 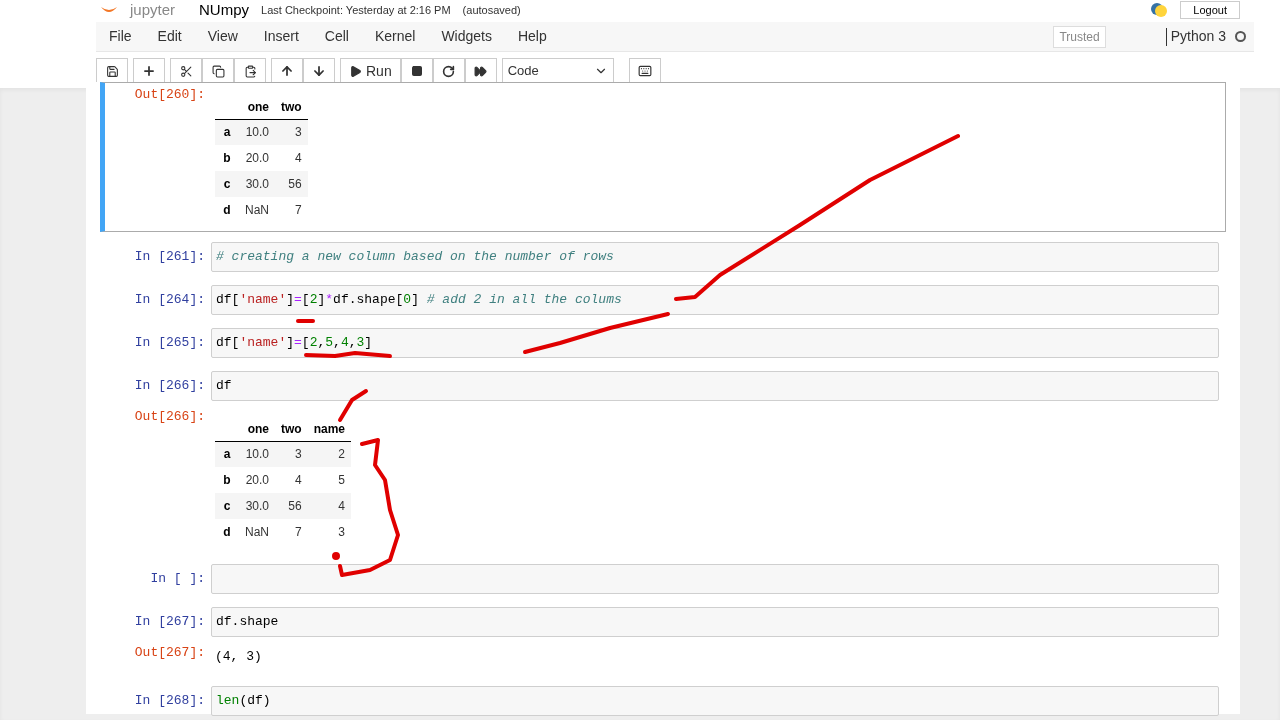 What do you see at coordinates (466, 36) in the screenshot?
I see `menu-item: Widgets` at bounding box center [466, 36].